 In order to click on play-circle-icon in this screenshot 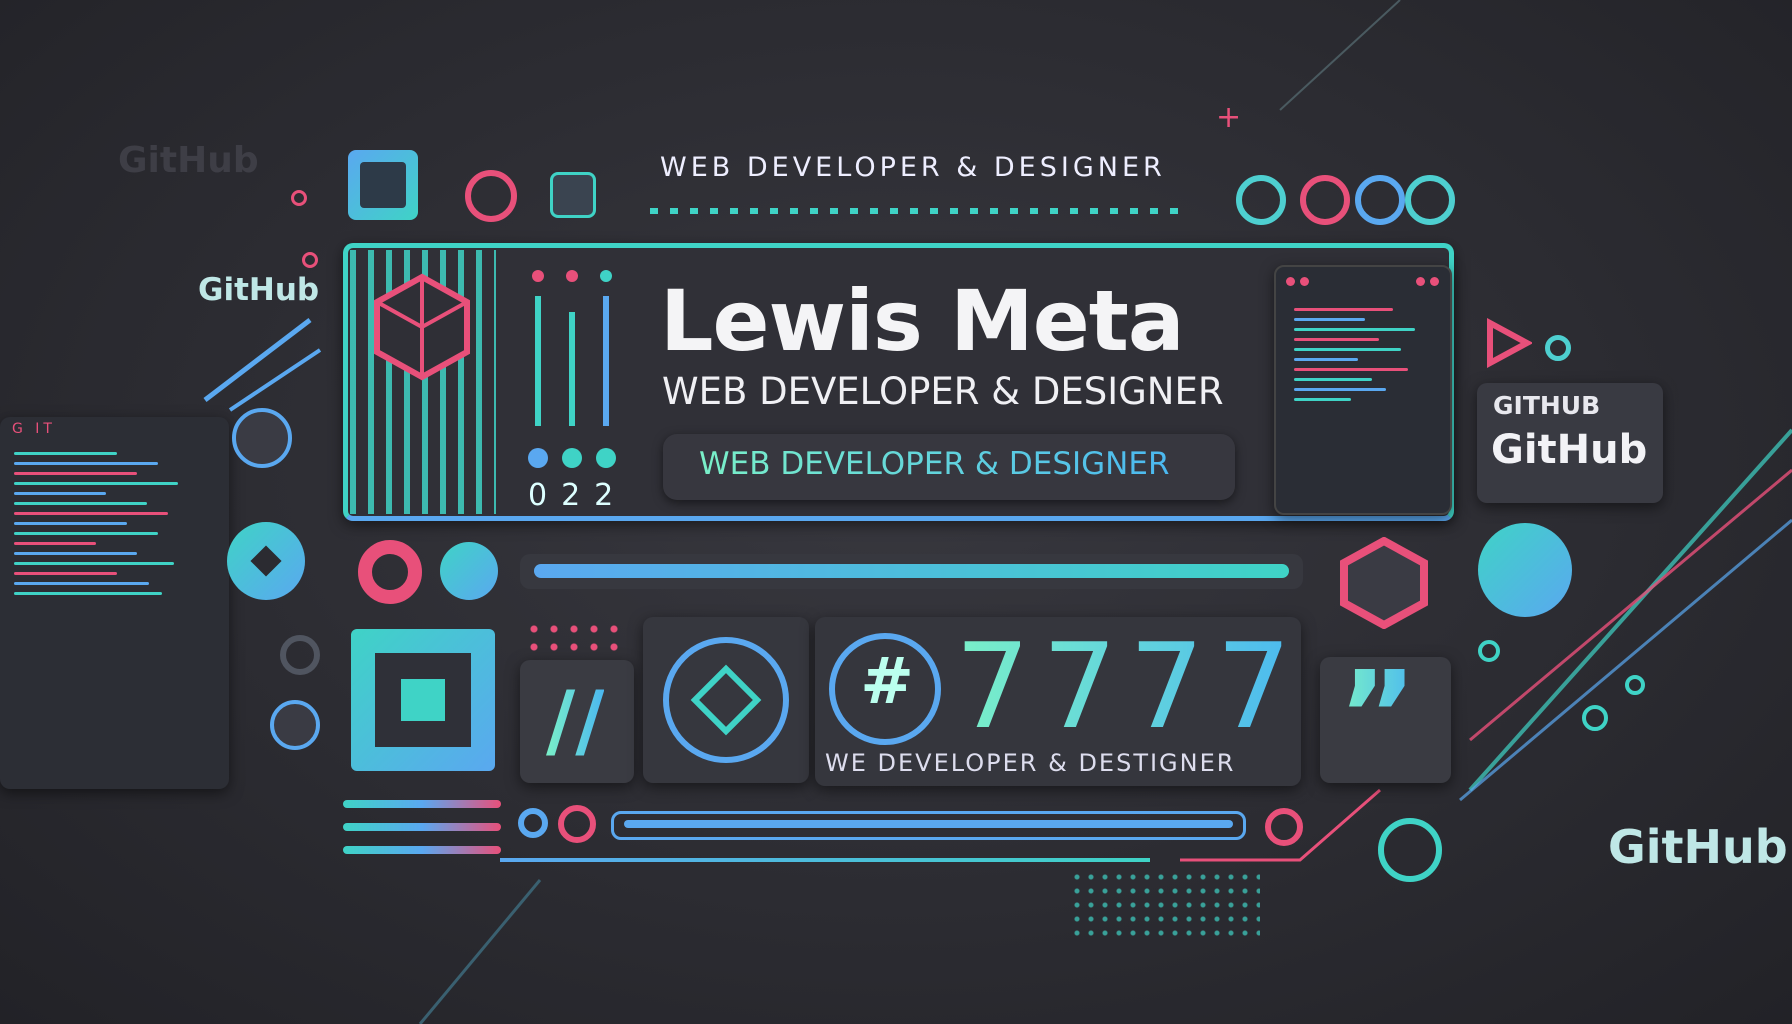, I will do `click(469, 571)`.